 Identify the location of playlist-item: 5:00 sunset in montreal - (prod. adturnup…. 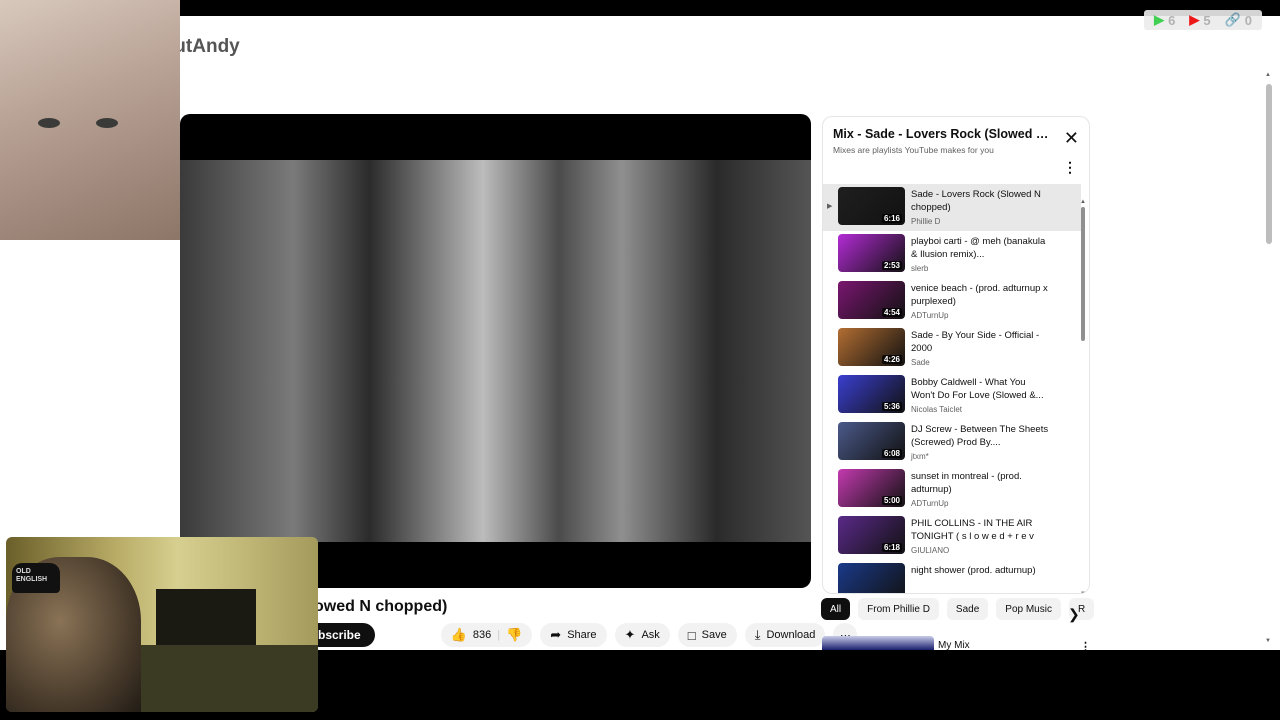
(952, 489).